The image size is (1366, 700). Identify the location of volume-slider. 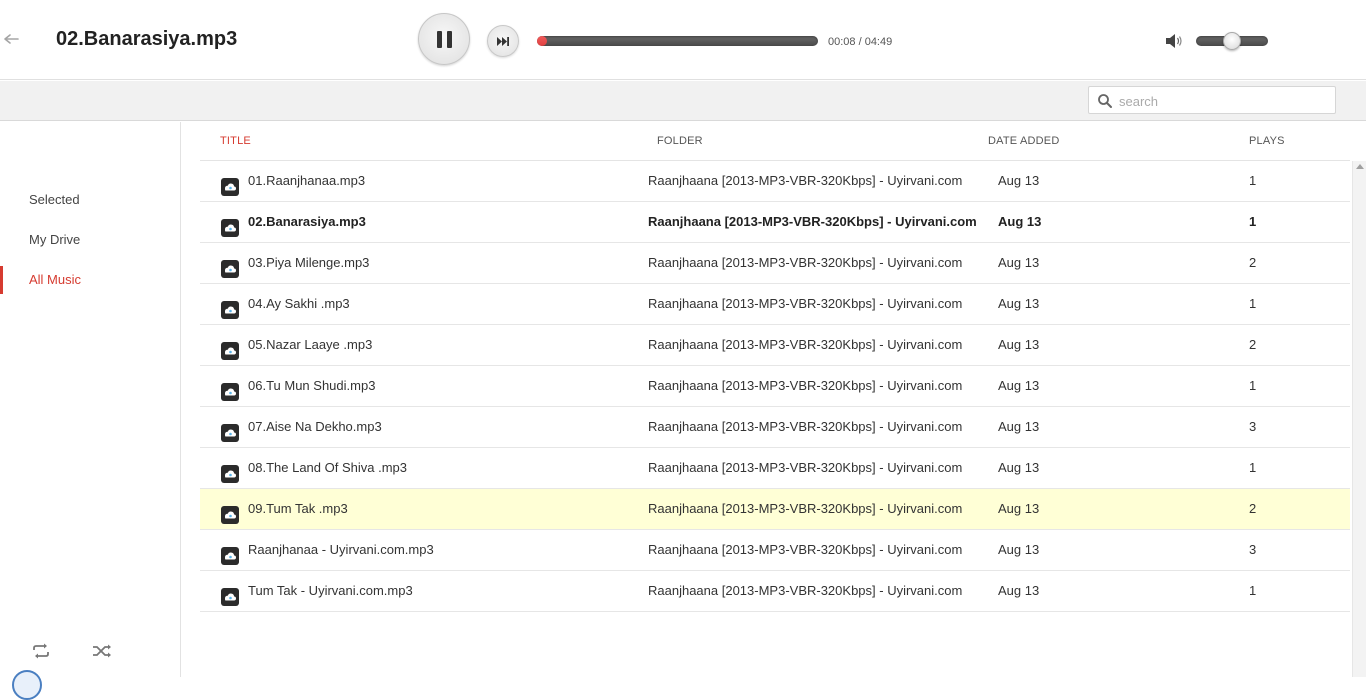
(1232, 41).